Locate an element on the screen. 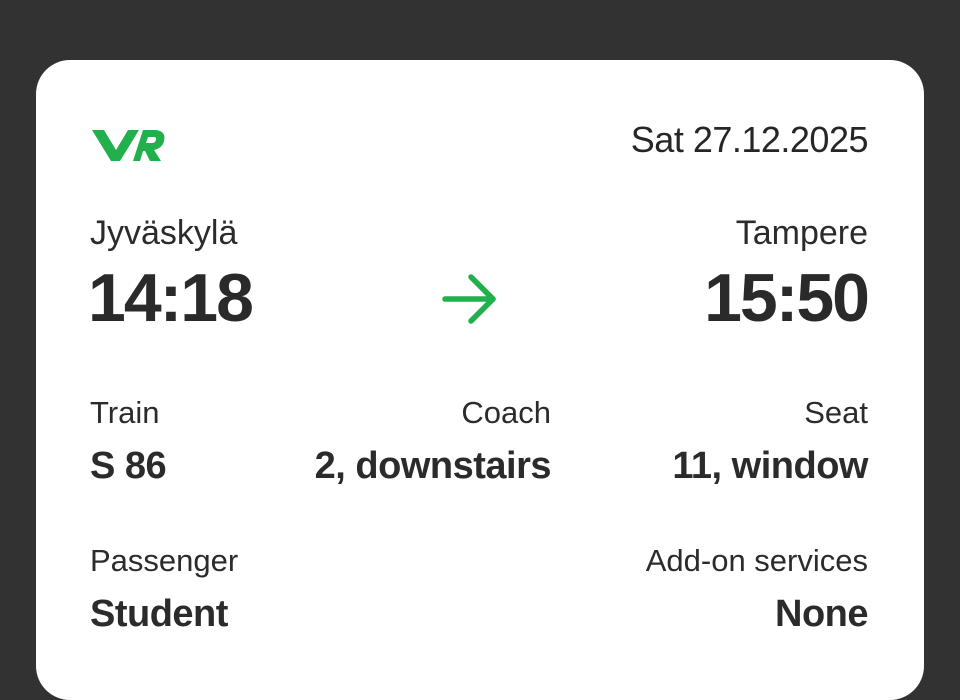 The width and height of the screenshot is (960, 700). seat-value: 11, window is located at coordinates (770, 466).